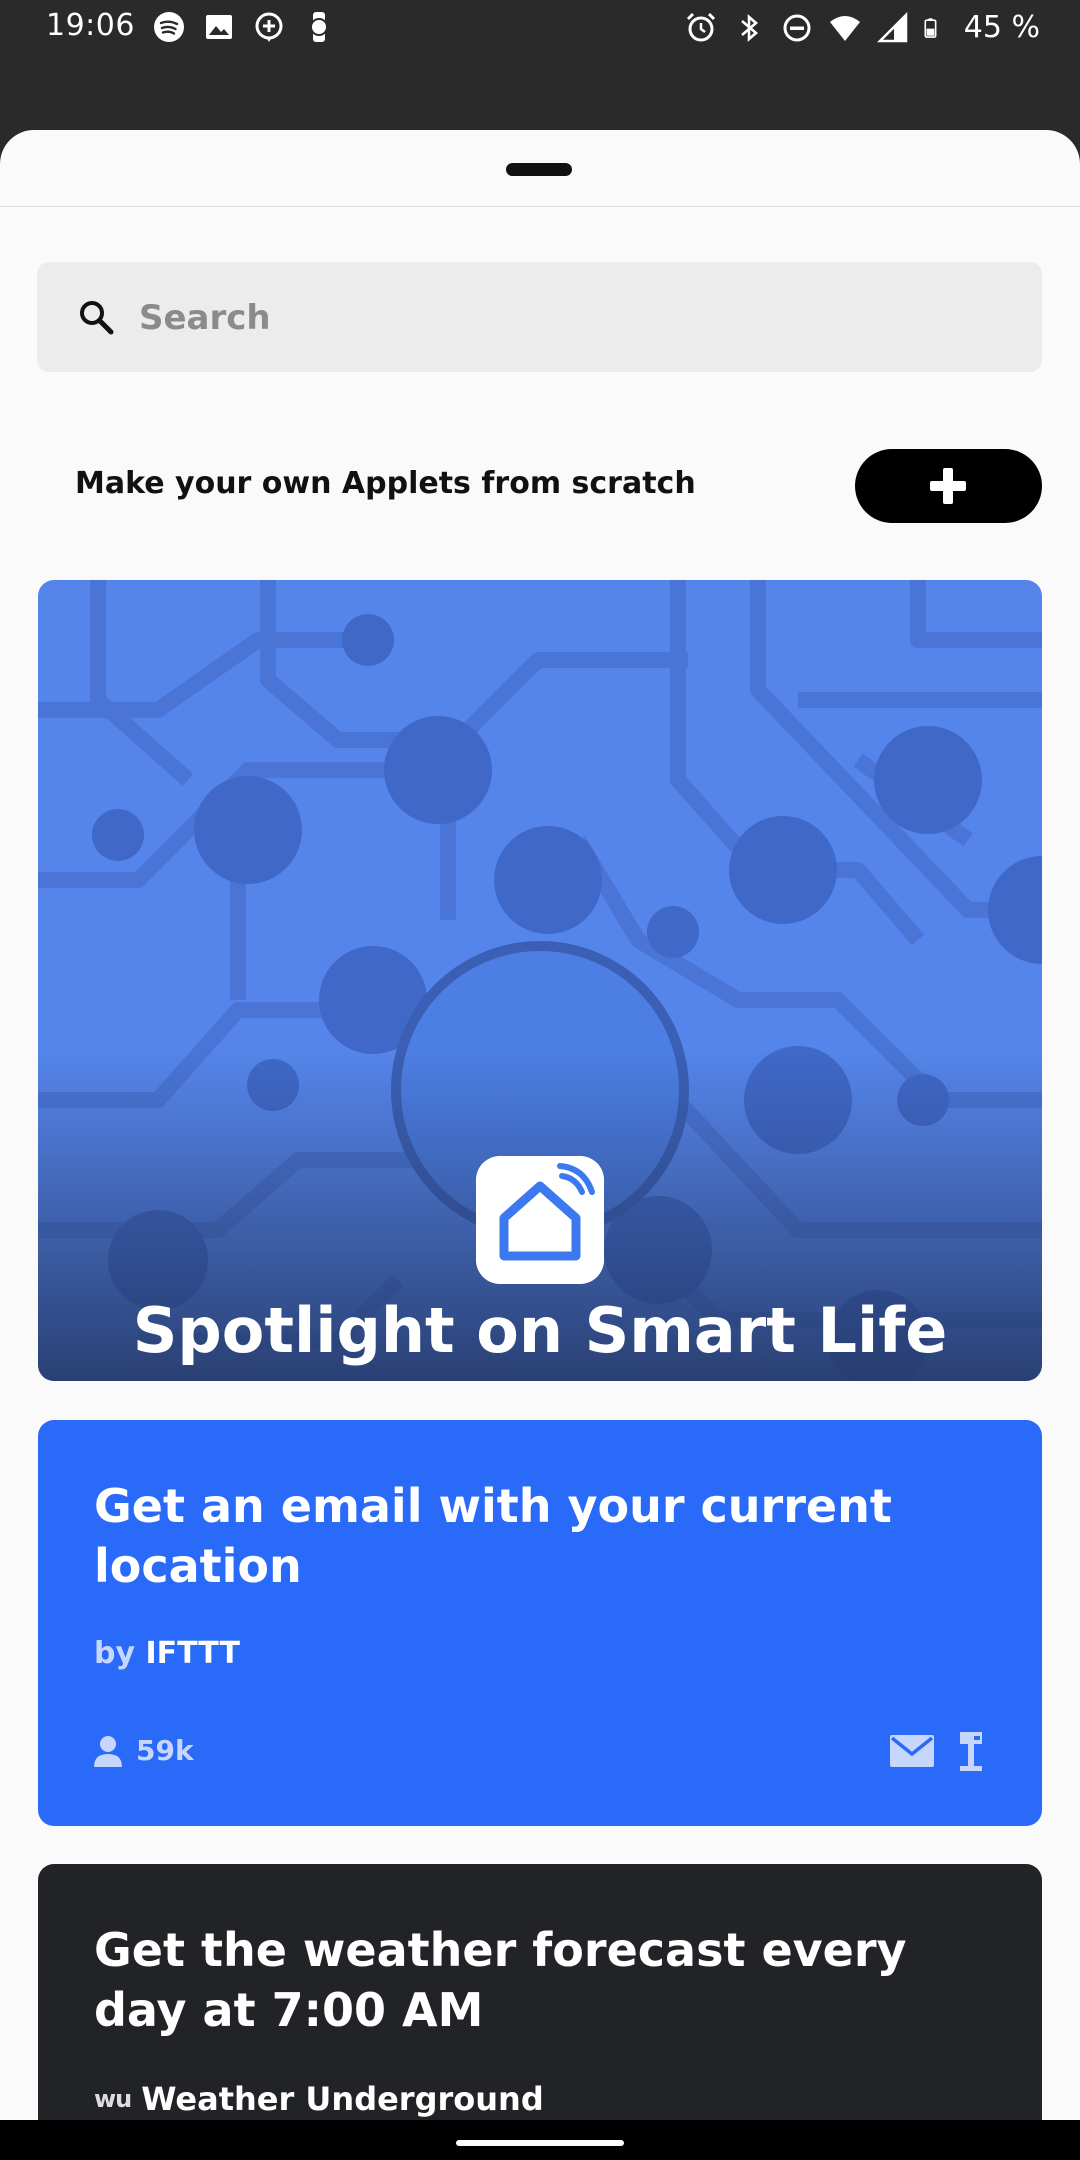  I want to click on service-name: Weather Underground, so click(342, 2099).